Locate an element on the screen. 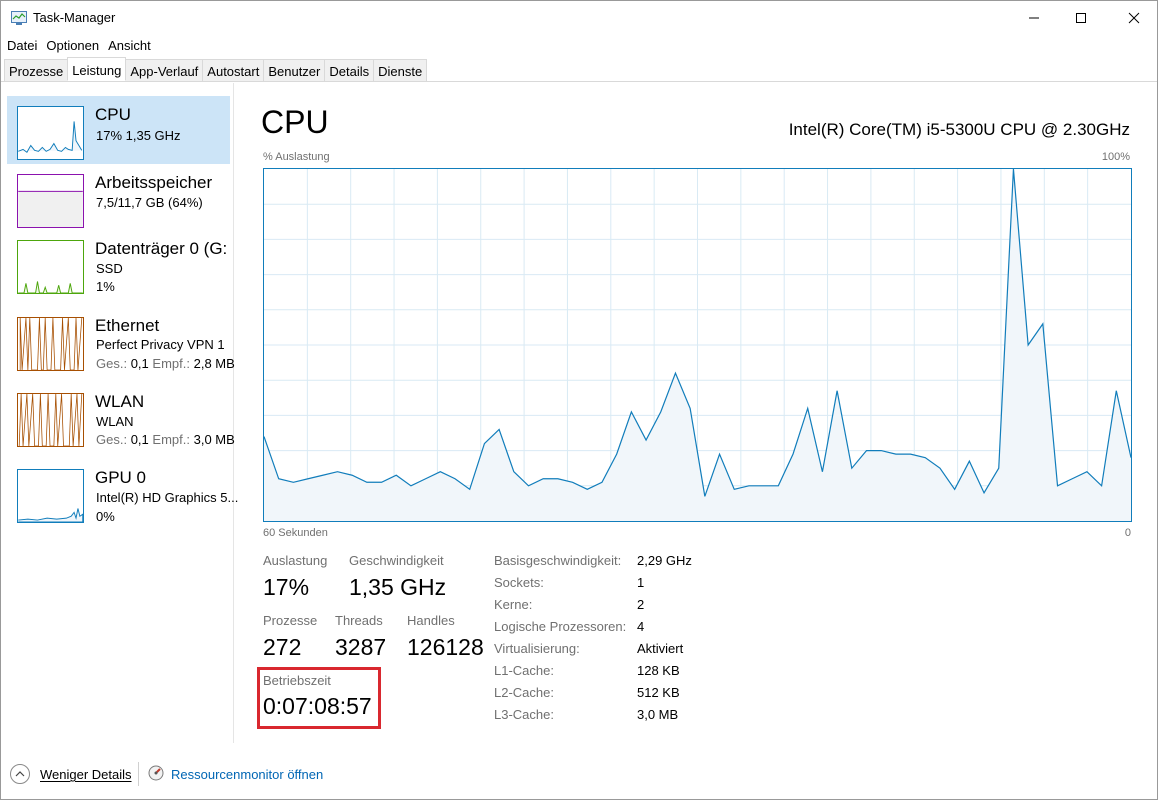  minimize-button is located at coordinates (1034, 17).